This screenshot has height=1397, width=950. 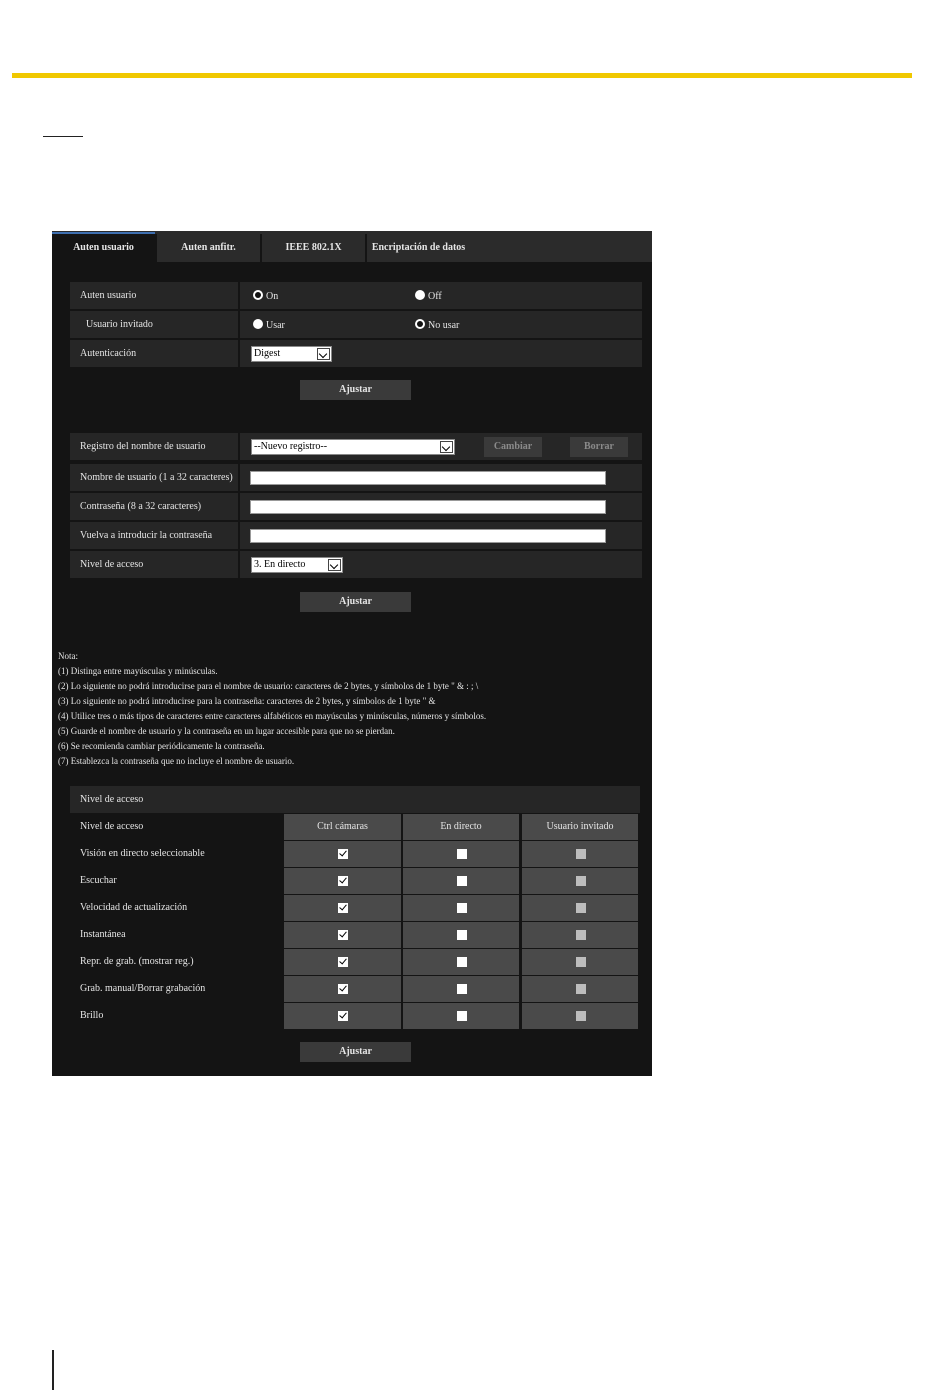 What do you see at coordinates (428, 507) in the screenshot?
I see `password-input` at bounding box center [428, 507].